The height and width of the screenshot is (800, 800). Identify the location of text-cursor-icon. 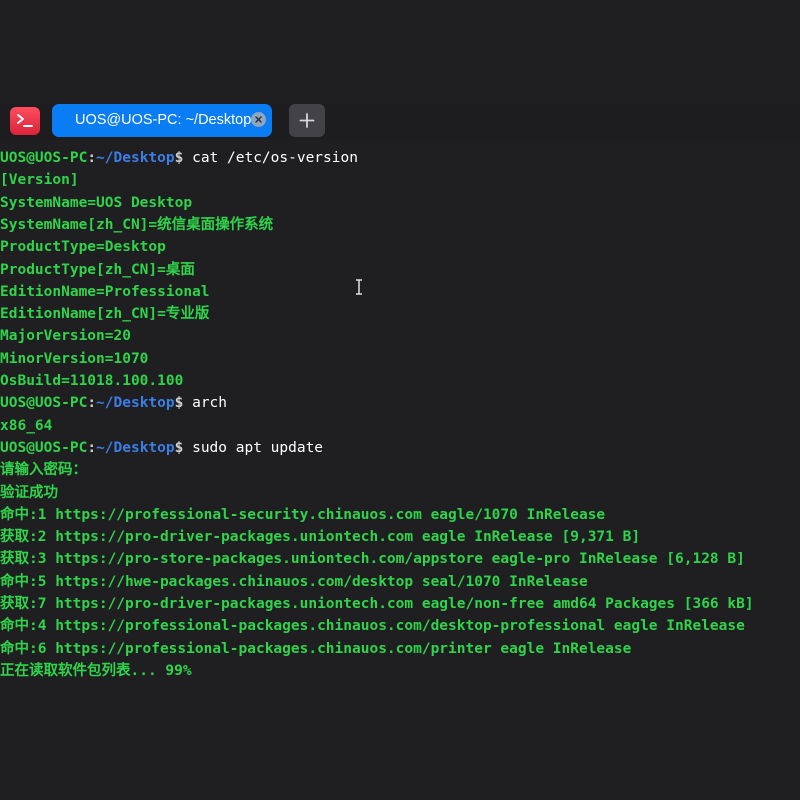
(359, 287).